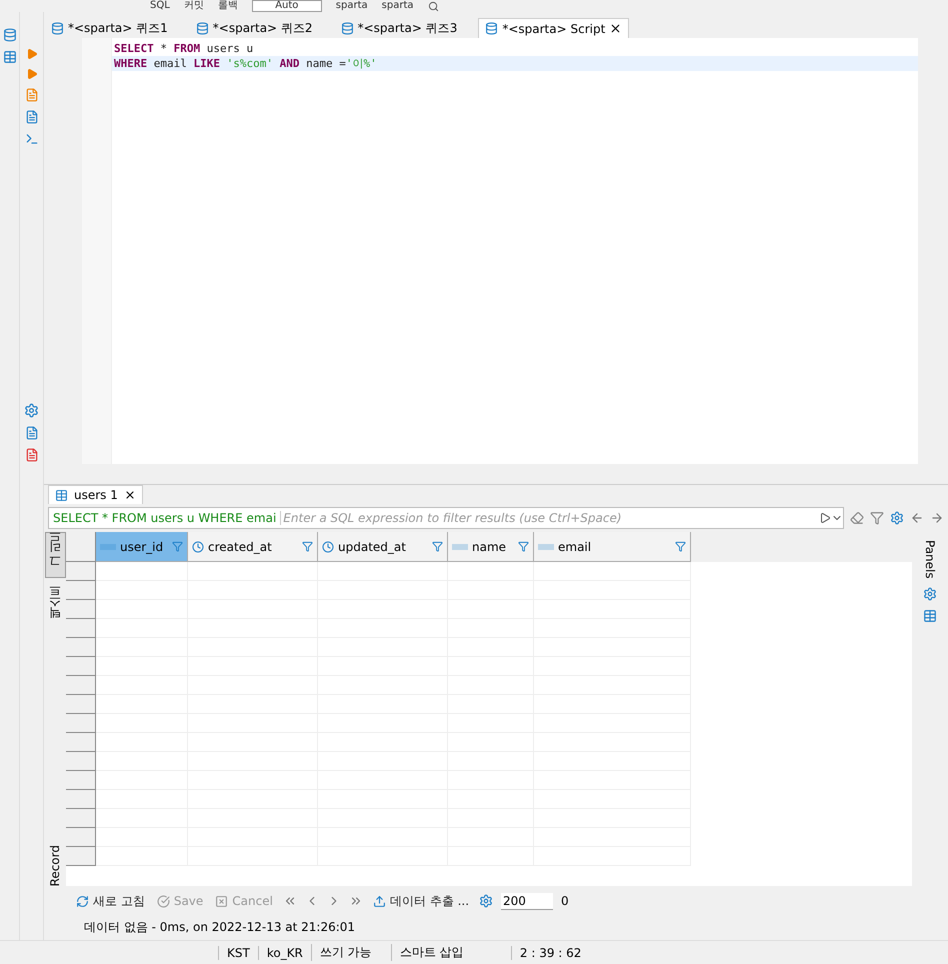 The width and height of the screenshot is (948, 964). What do you see at coordinates (183, 48) in the screenshot?
I see `code-line: SELECT * FROM users u` at bounding box center [183, 48].